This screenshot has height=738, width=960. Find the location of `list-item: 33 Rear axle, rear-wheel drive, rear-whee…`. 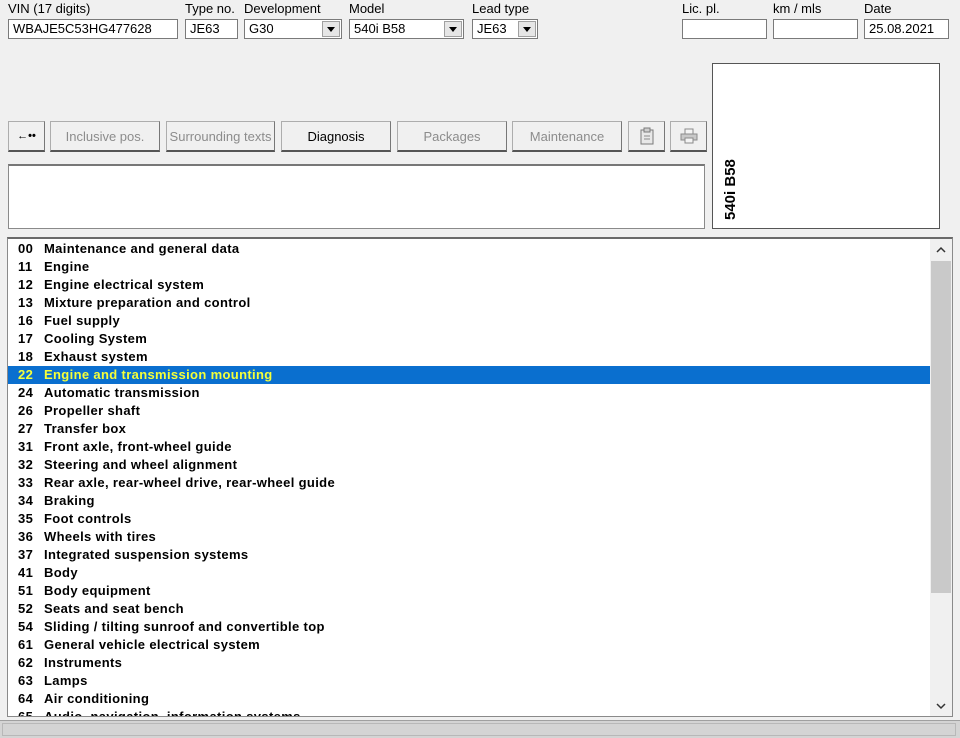

list-item: 33 Rear axle, rear-wheel drive, rear-whee… is located at coordinates (469, 483).